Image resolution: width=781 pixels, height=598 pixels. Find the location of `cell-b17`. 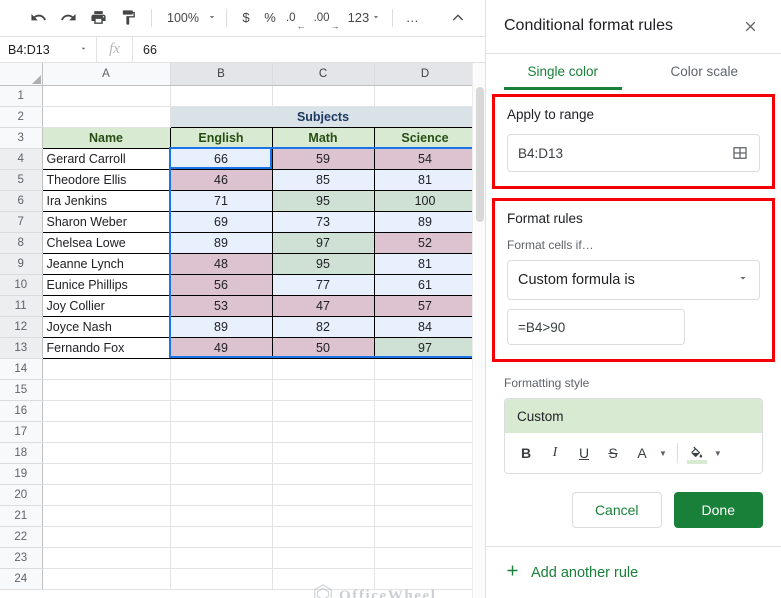

cell-b17 is located at coordinates (221, 432).